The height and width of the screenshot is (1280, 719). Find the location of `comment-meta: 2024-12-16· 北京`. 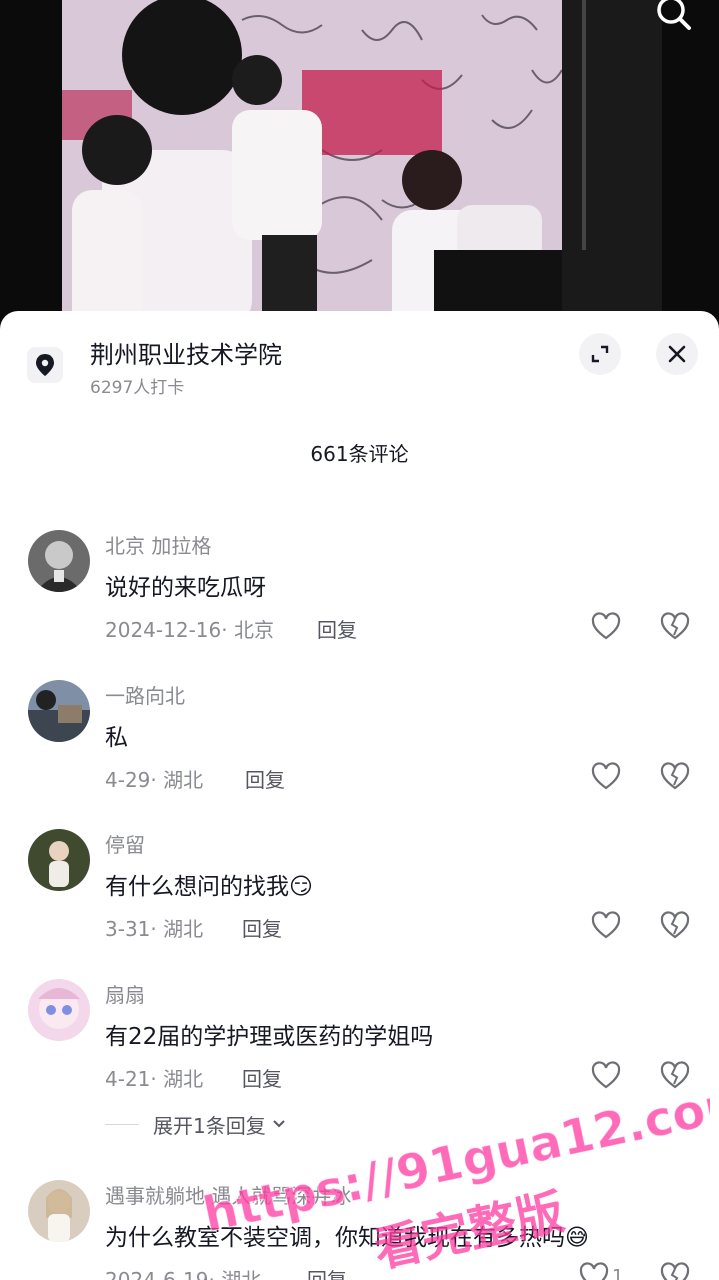

comment-meta: 2024-12-16· 北京 is located at coordinates (189, 630).